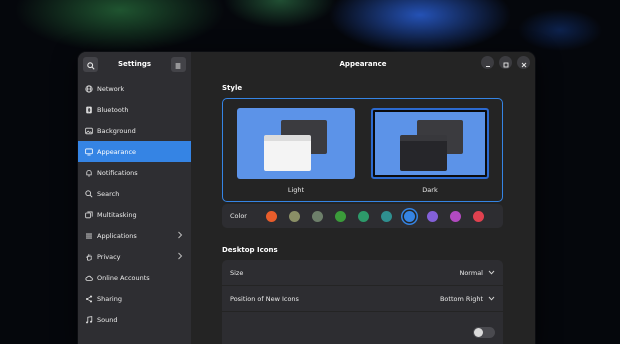  I want to click on sidebar-item-search: Search, so click(134, 193).